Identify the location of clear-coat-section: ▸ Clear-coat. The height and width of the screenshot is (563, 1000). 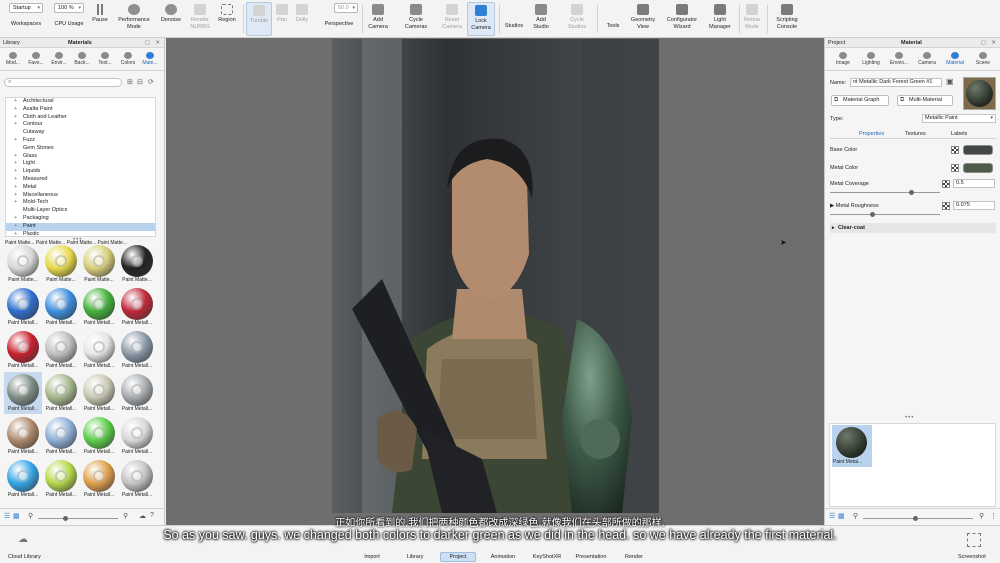
(913, 228).